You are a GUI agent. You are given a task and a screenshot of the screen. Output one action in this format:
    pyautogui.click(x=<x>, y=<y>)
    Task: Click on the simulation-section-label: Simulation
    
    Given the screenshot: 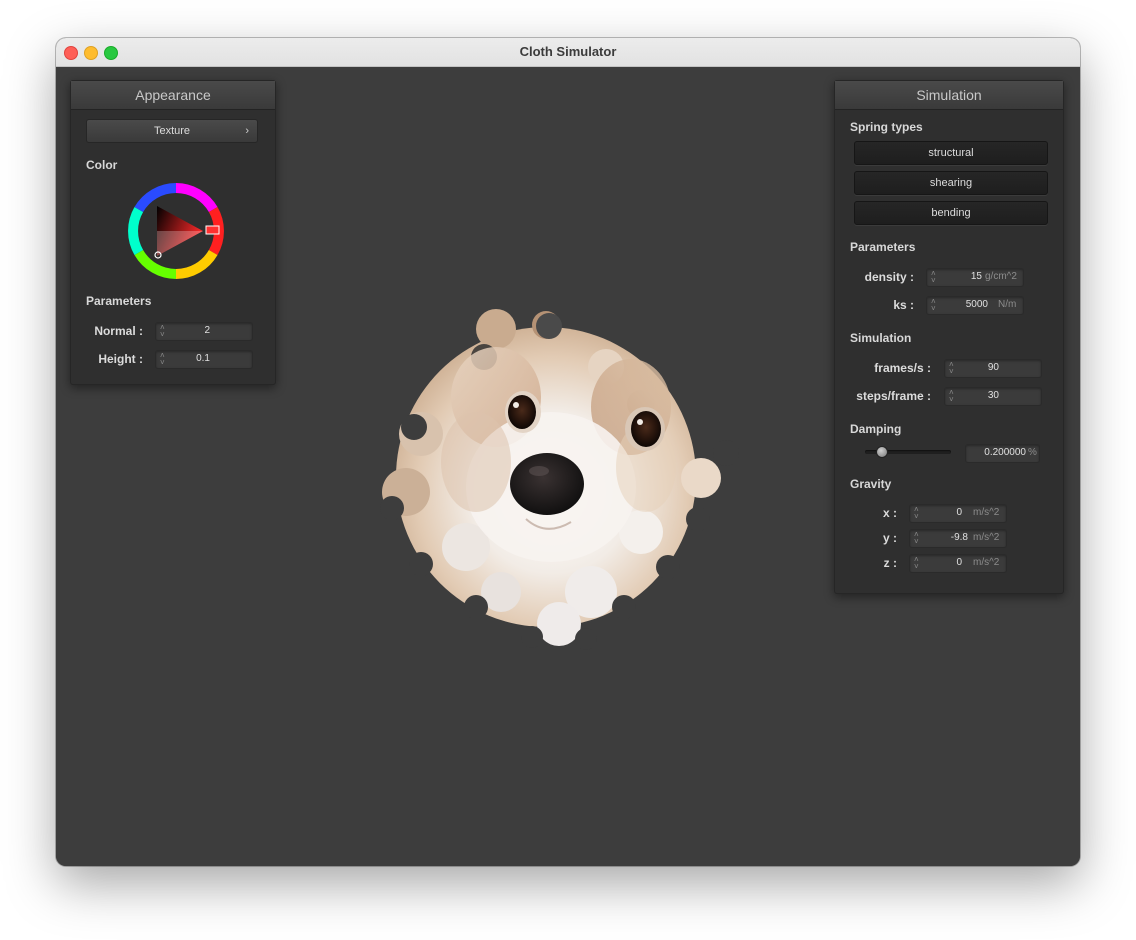 What is the action you would take?
    pyautogui.click(x=881, y=338)
    